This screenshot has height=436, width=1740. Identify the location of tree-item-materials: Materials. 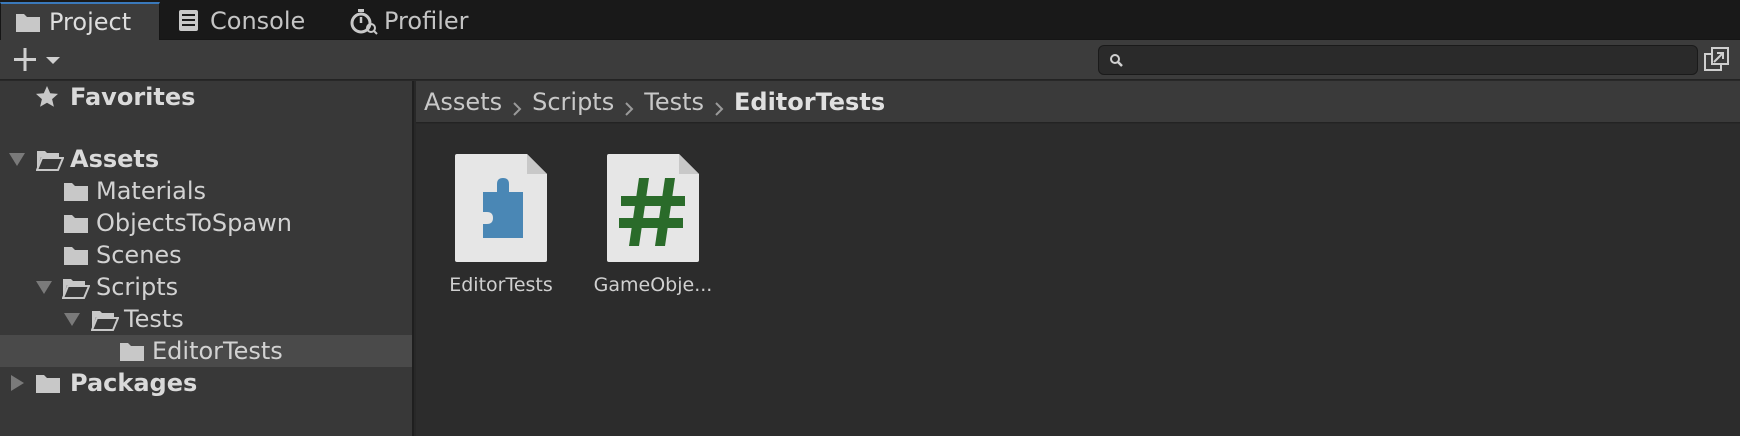
(206, 191).